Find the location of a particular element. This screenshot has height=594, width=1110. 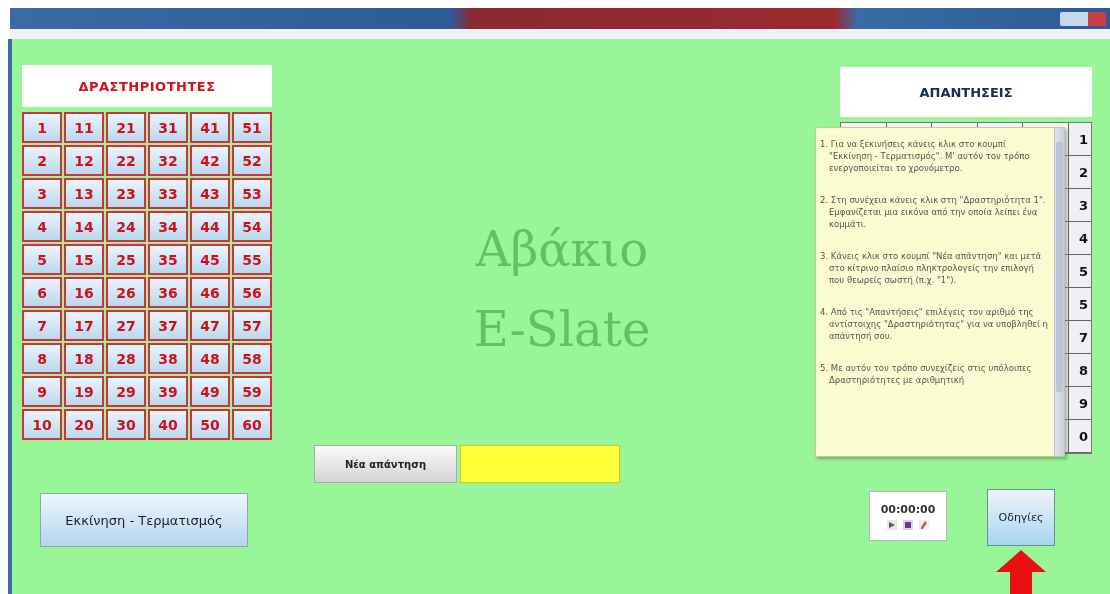

activity-button: 53 is located at coordinates (252, 193).